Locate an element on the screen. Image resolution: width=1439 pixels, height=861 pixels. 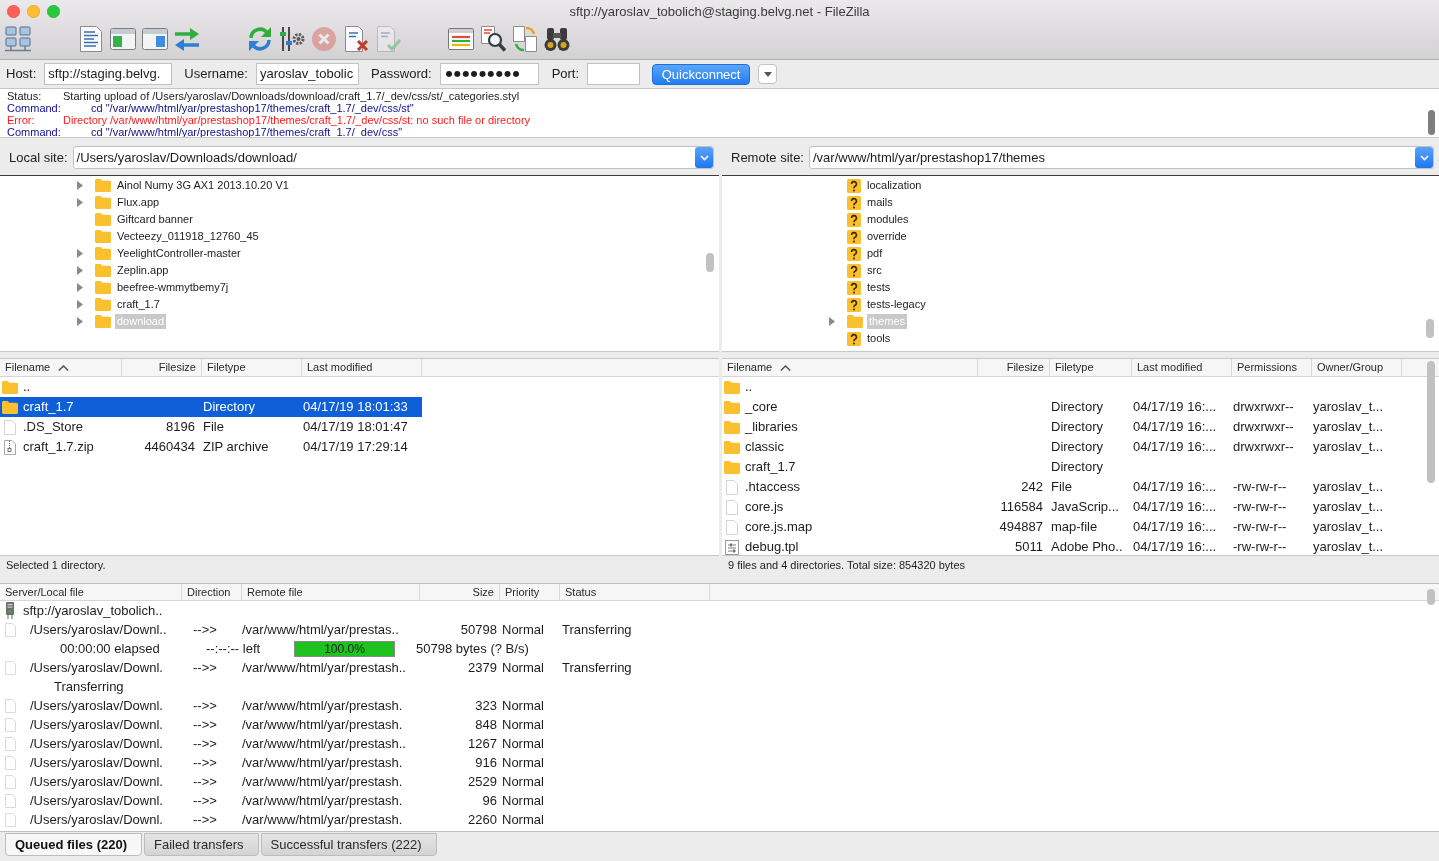
folder-name: Flux.app is located at coordinates (138, 202).